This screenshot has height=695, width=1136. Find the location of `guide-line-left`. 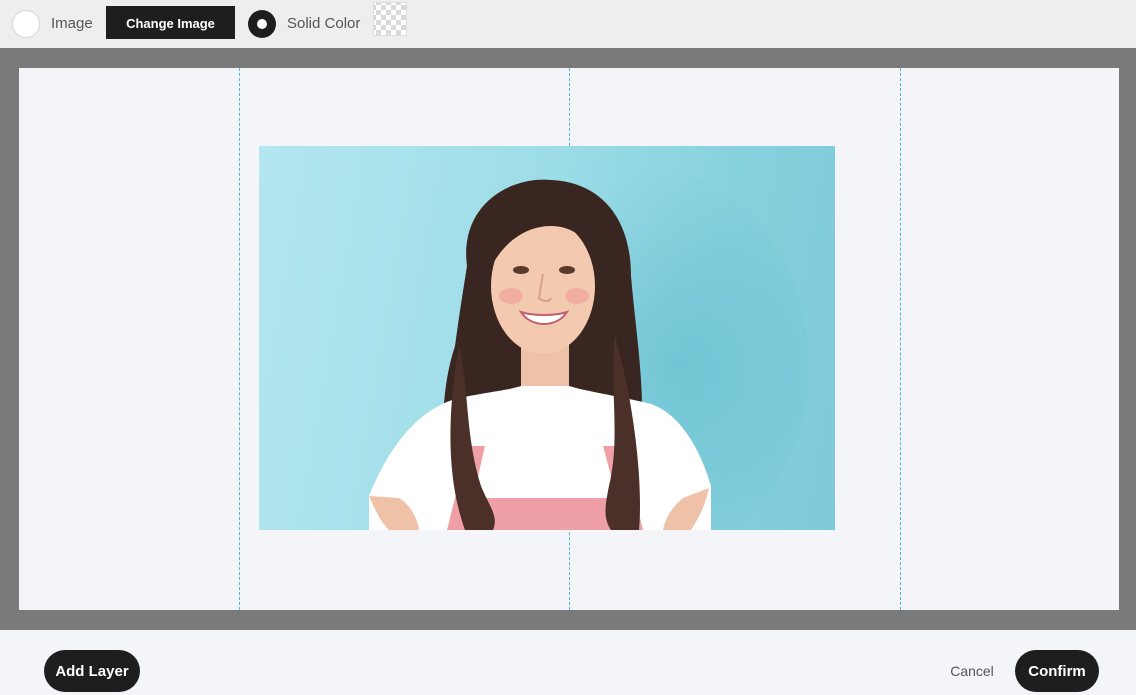

guide-line-left is located at coordinates (239, 339).